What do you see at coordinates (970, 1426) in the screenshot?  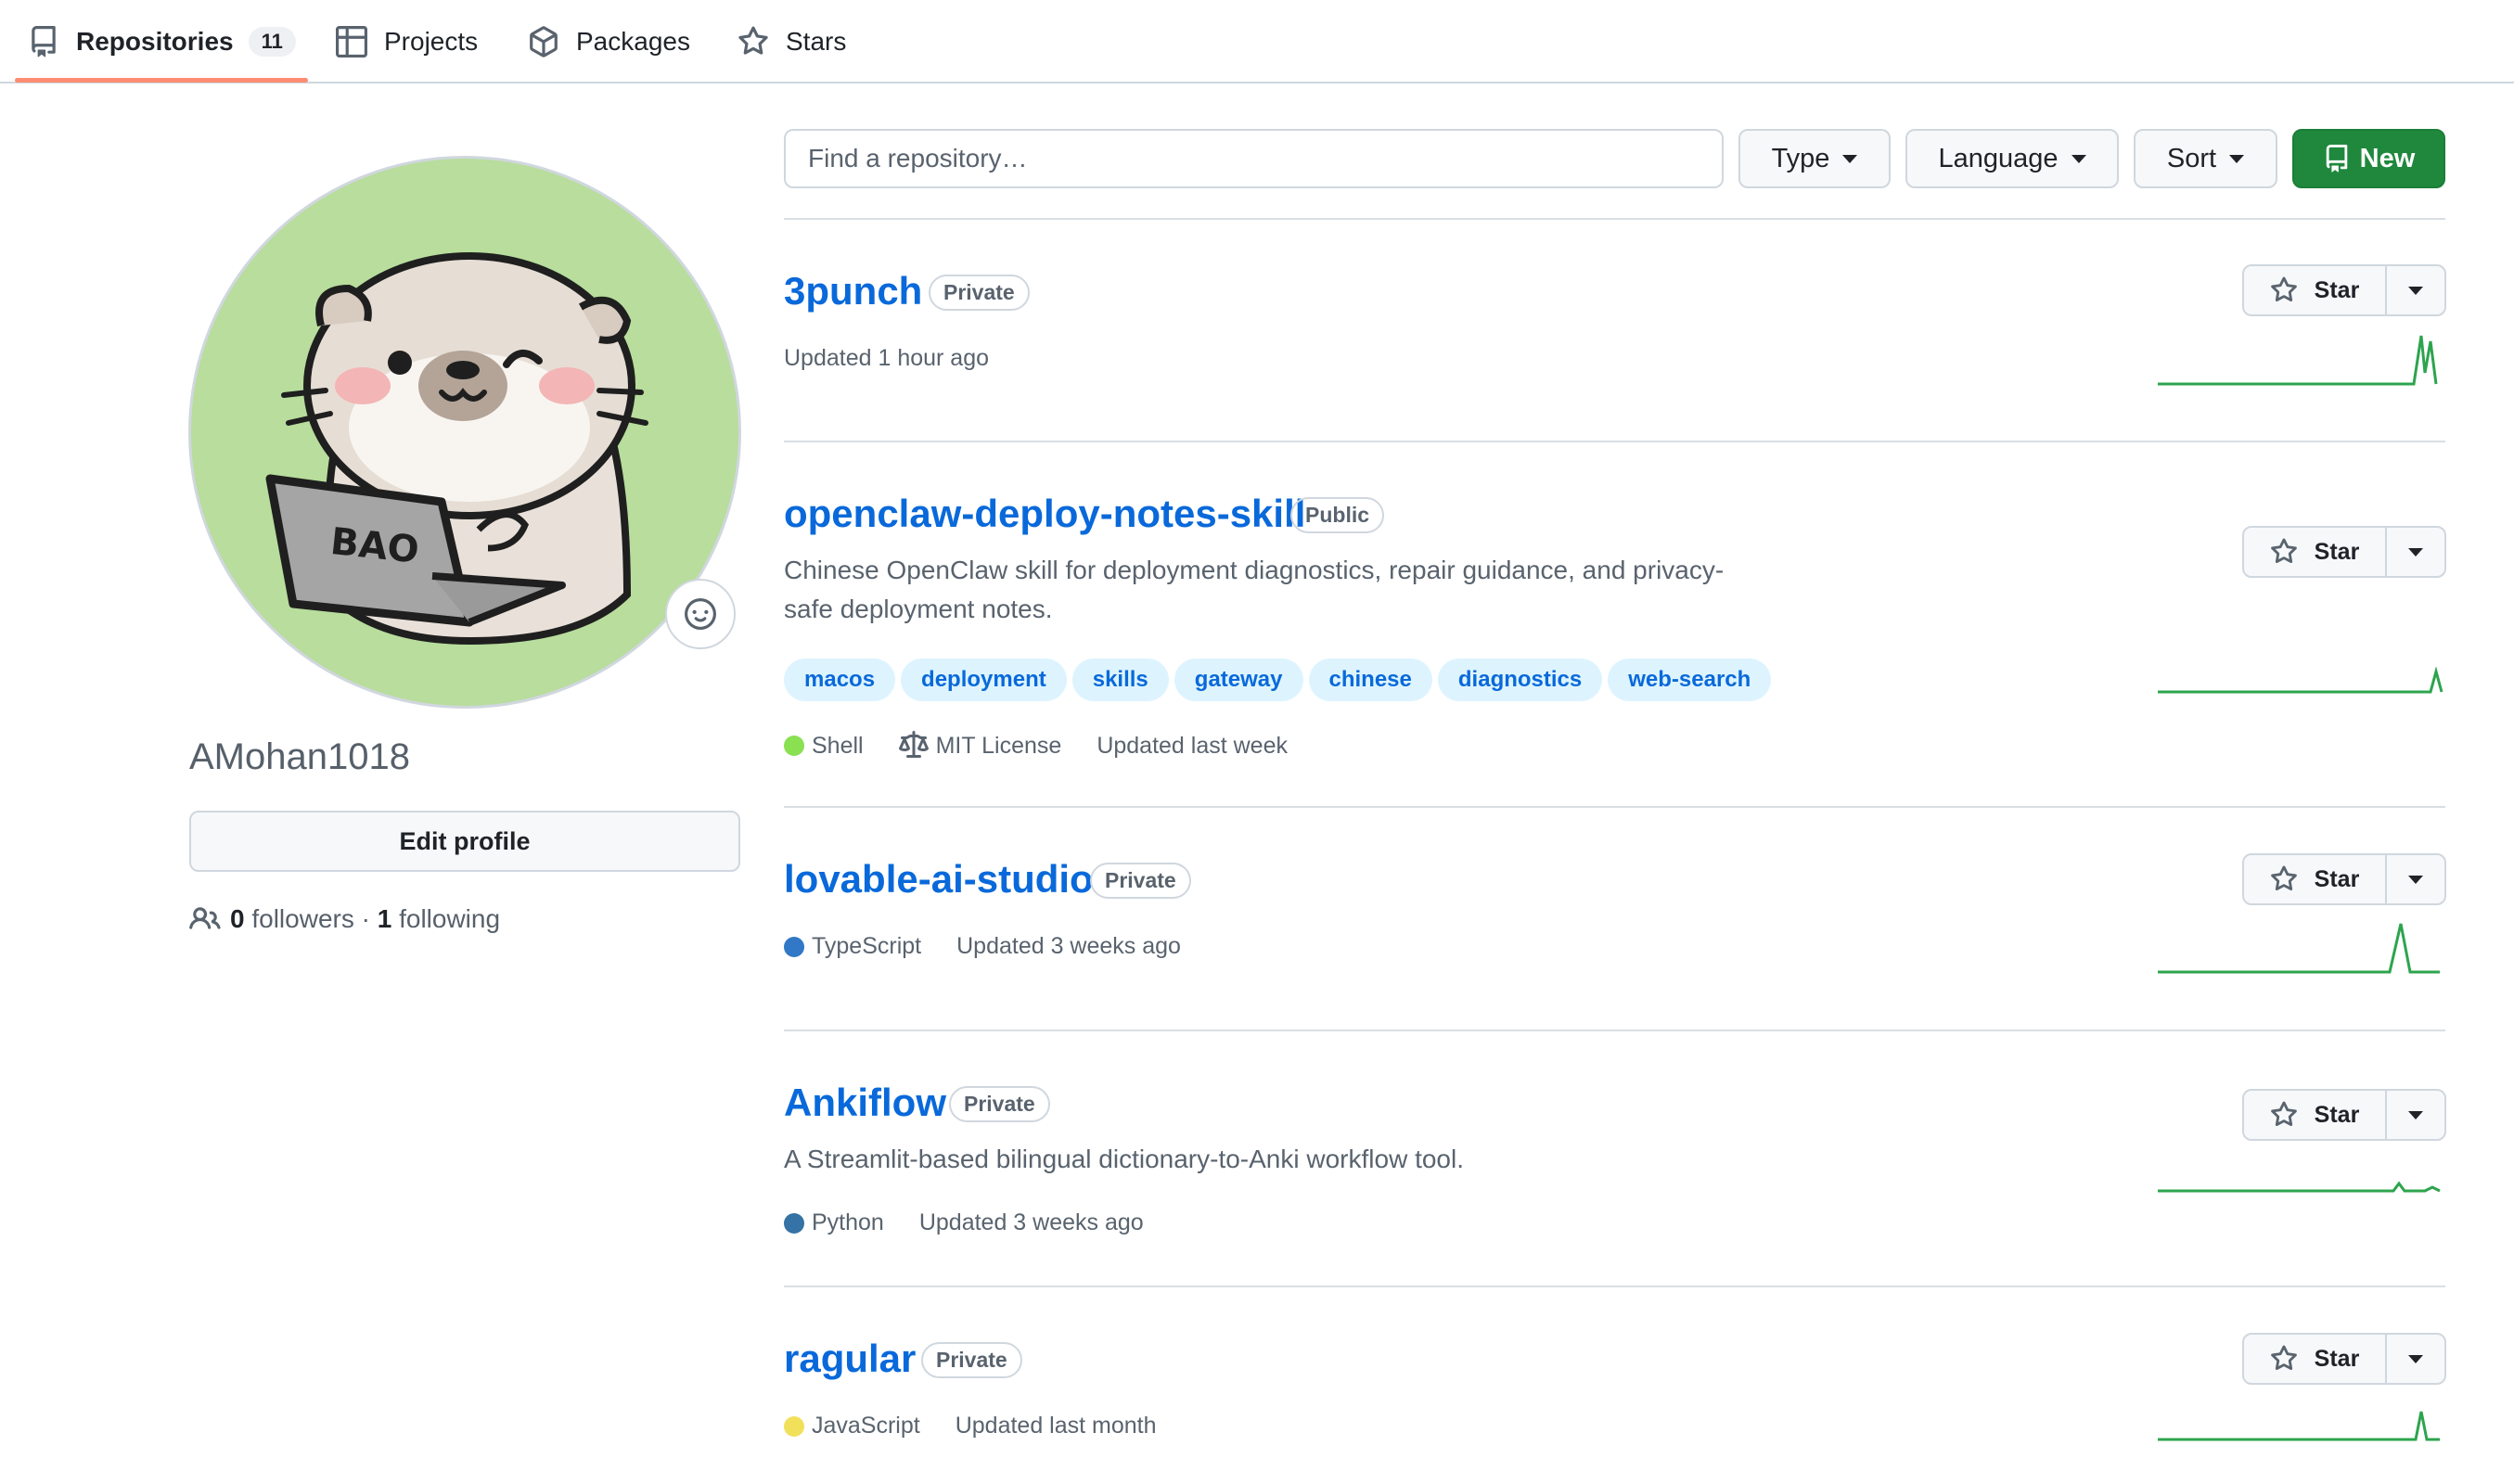 I see `repo-meta: JavaScript Updated last month` at bounding box center [970, 1426].